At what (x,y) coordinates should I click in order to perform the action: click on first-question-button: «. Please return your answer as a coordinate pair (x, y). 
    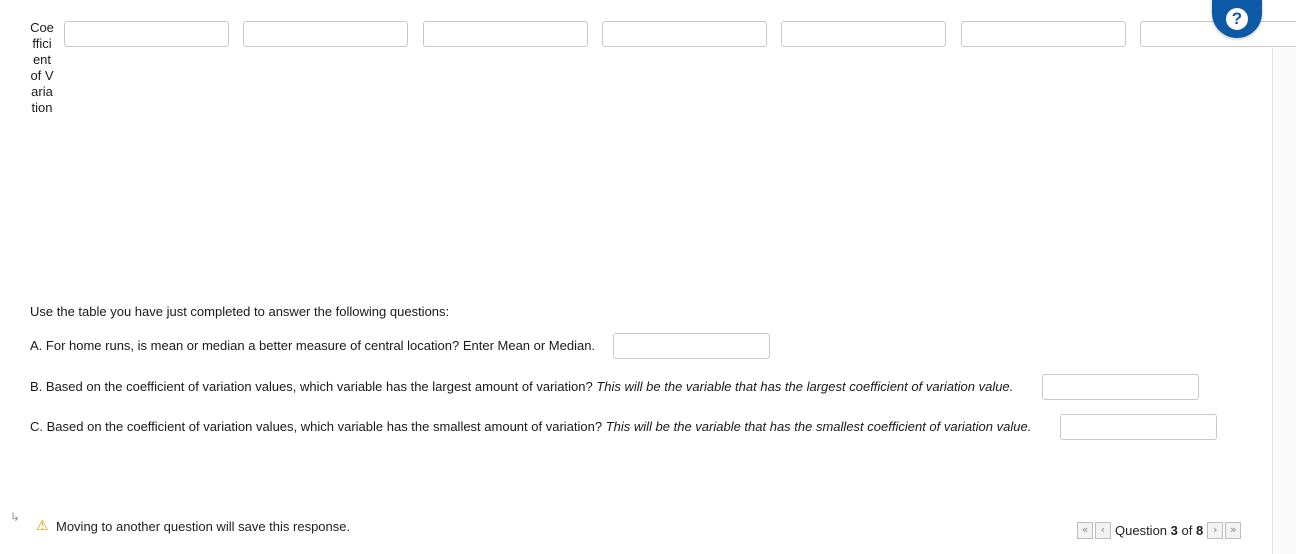
    Looking at the image, I should click on (1085, 530).